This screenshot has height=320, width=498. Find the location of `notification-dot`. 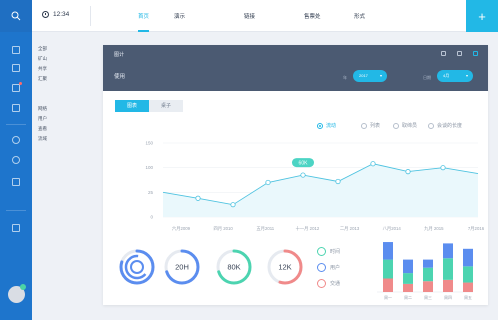

notification-dot is located at coordinates (20, 83).